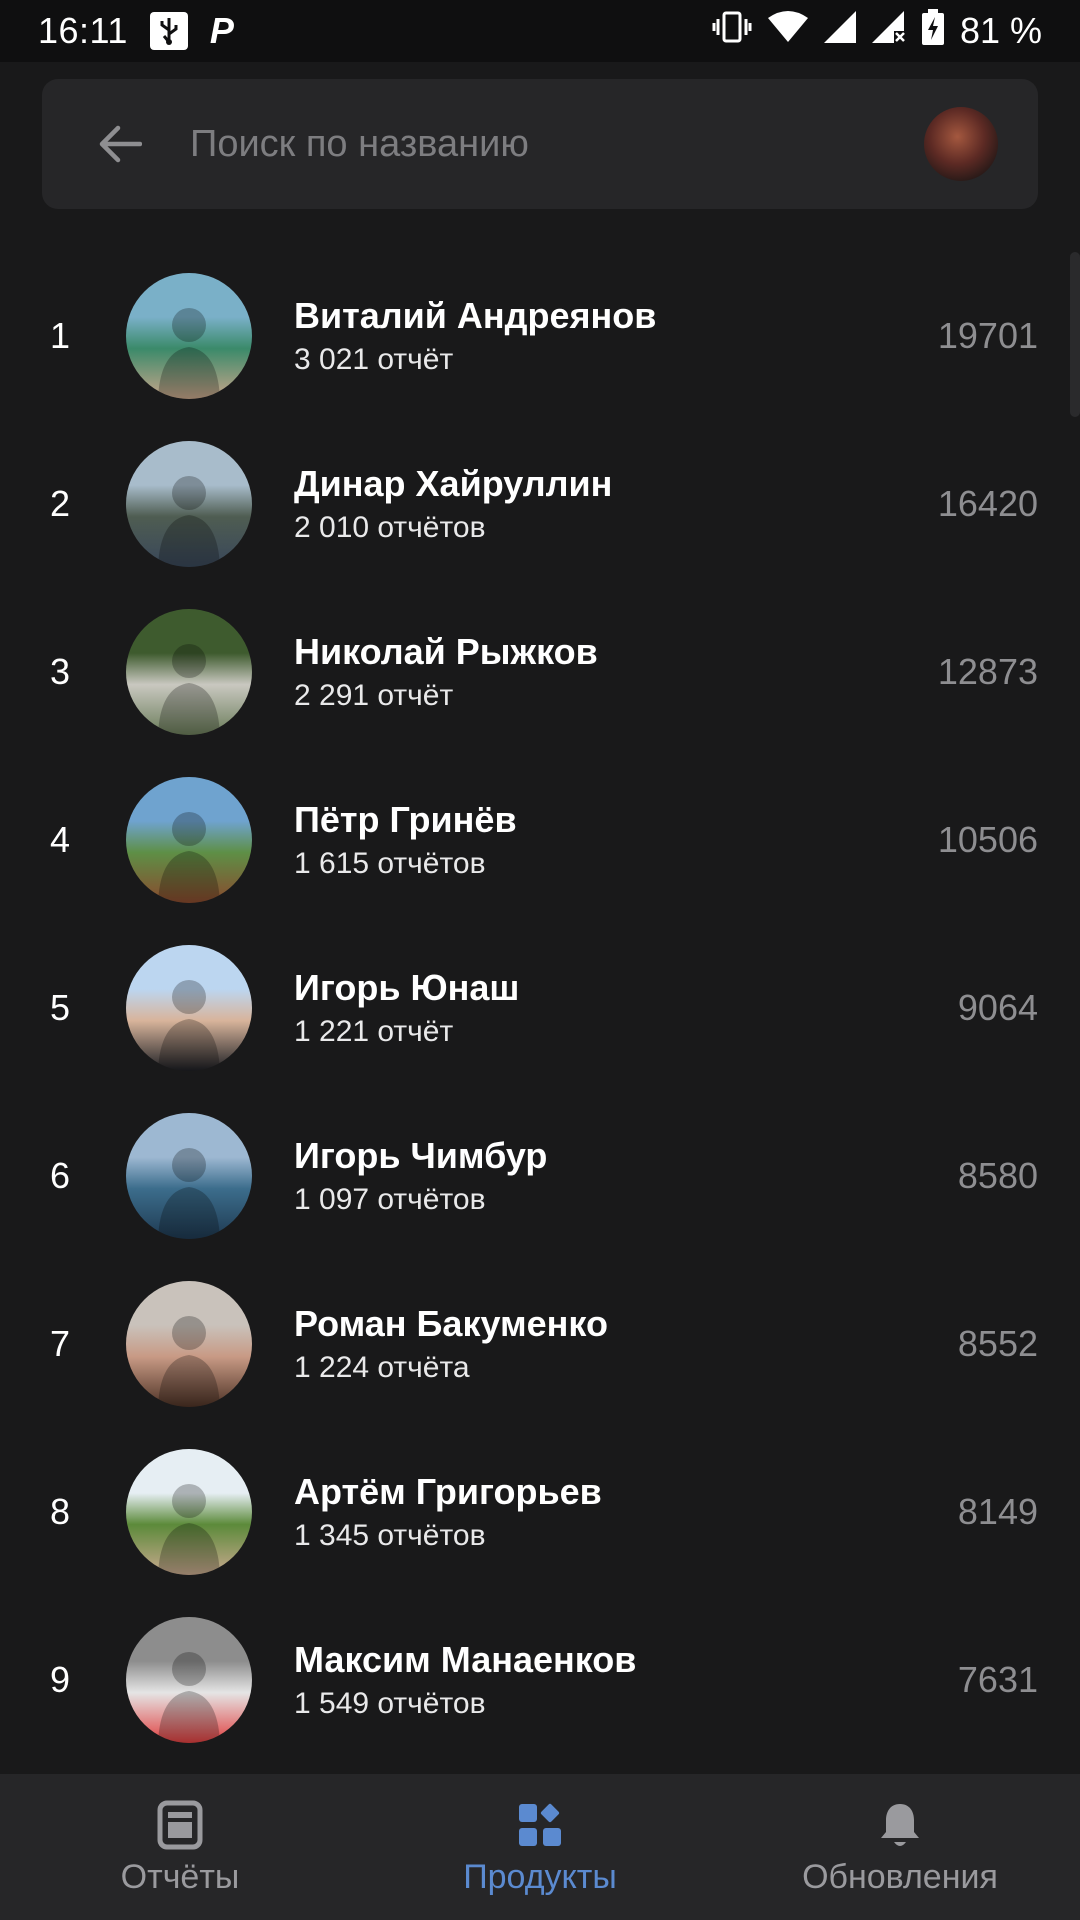 This screenshot has height=1920, width=1080. What do you see at coordinates (540, 1876) in the screenshot?
I see `nav-products-label: Продукты` at bounding box center [540, 1876].